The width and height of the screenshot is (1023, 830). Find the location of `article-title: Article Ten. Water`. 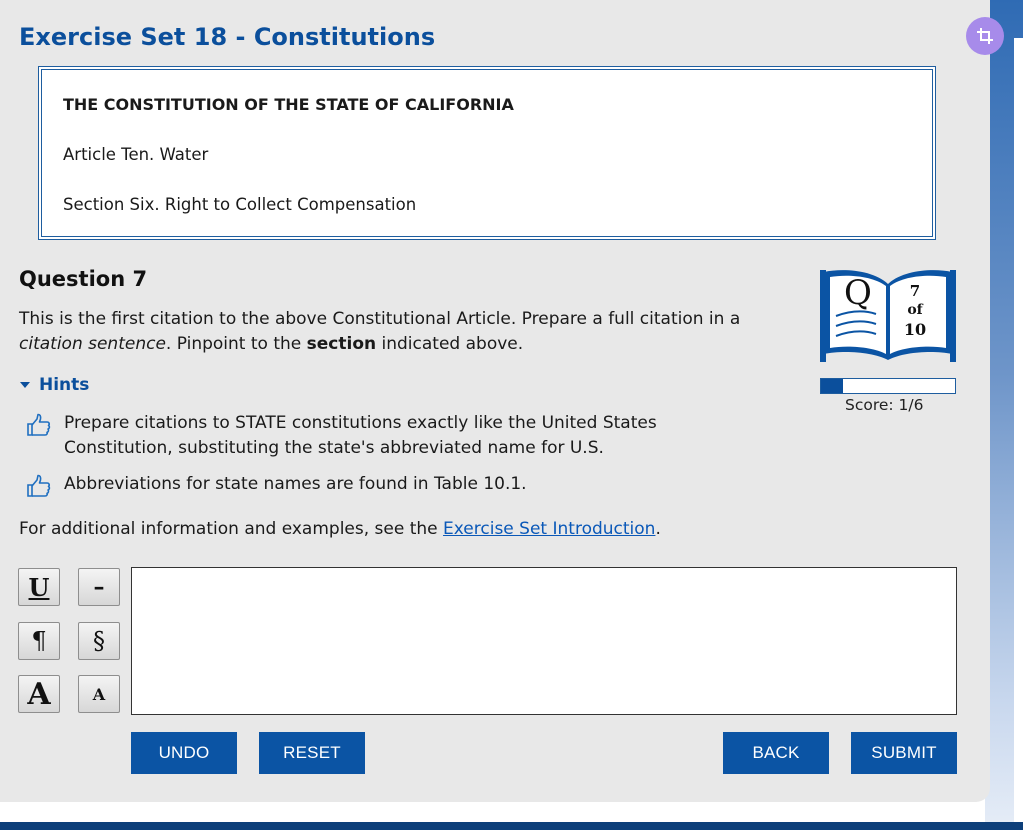

article-title: Article Ten. Water is located at coordinates (136, 154).